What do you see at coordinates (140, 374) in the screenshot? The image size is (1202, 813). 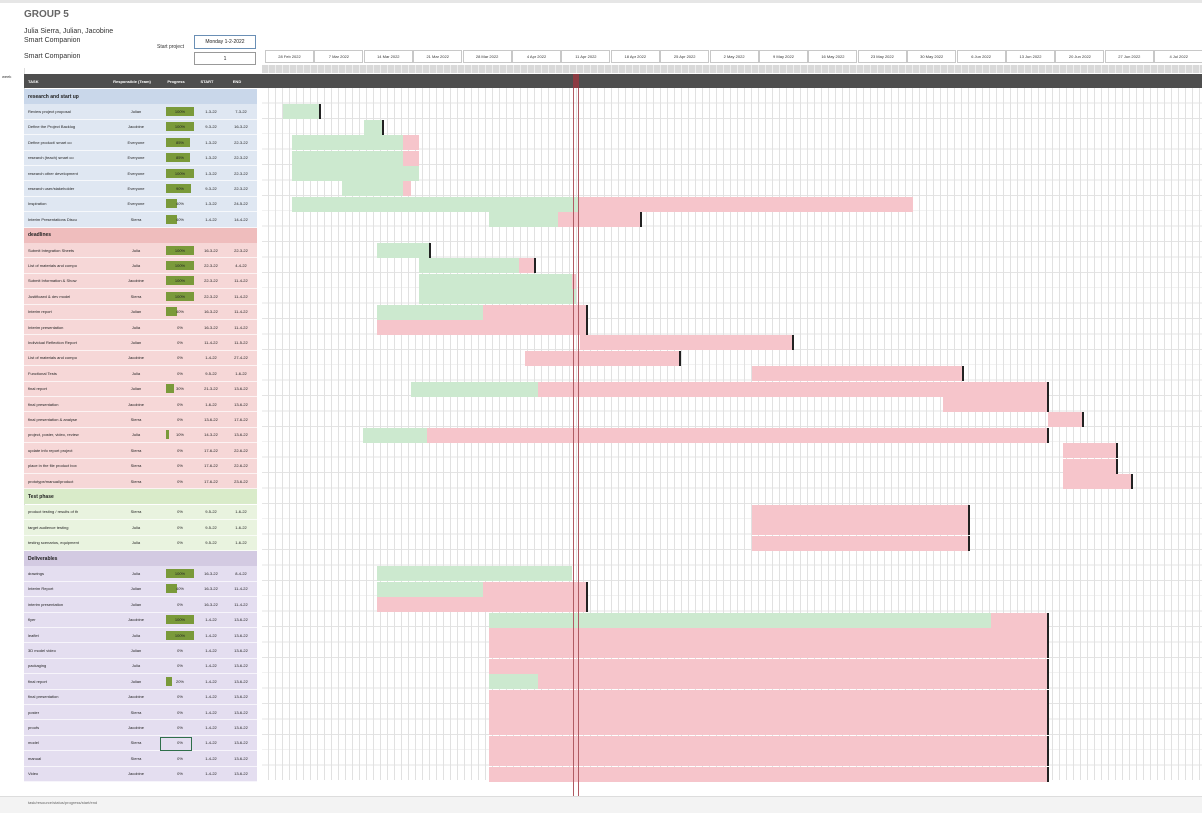 I see `task-row: Functional Tests Julia 0% 9-5-22 1-6-22` at bounding box center [140, 374].